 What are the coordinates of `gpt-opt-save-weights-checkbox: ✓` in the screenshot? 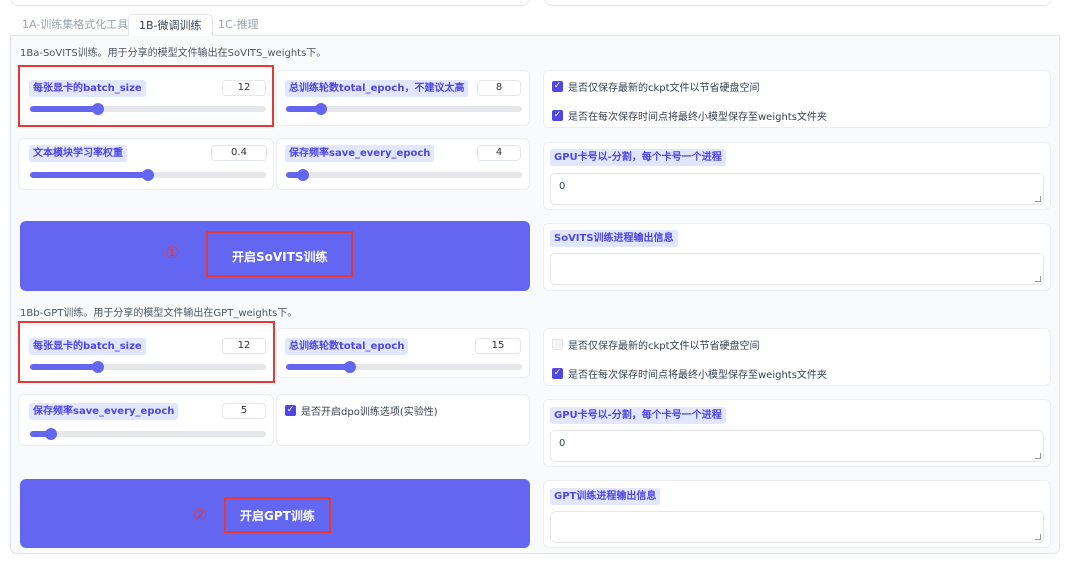 It's located at (557, 373).